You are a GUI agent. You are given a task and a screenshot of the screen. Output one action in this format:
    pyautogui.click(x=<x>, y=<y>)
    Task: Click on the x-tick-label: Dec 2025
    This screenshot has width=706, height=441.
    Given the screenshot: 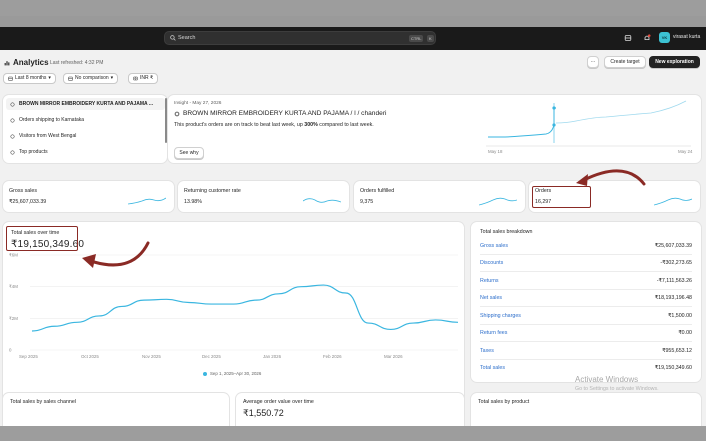 What is the action you would take?
    pyautogui.click(x=211, y=356)
    